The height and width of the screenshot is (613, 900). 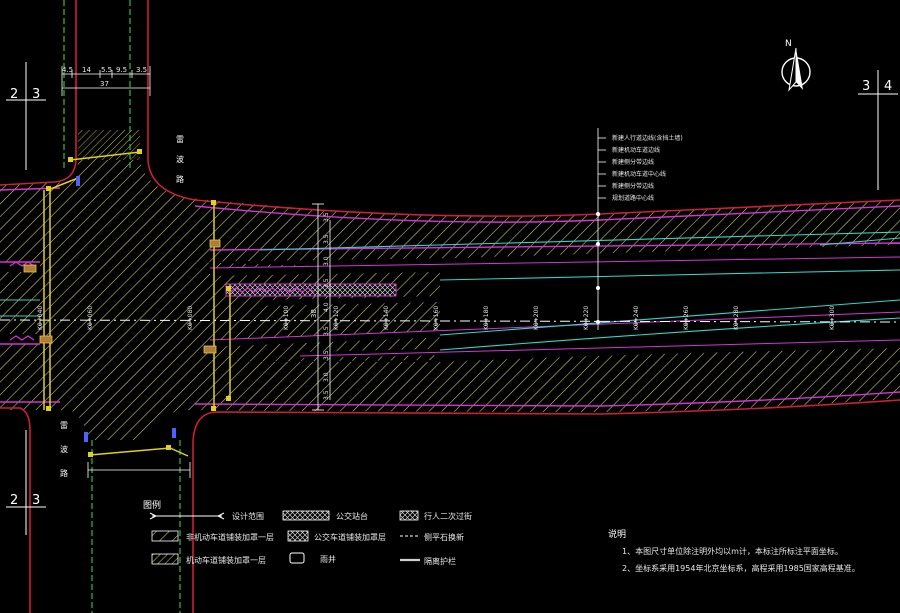 I want to click on callout-3: 新建侧分带边线, so click(x=633, y=162).